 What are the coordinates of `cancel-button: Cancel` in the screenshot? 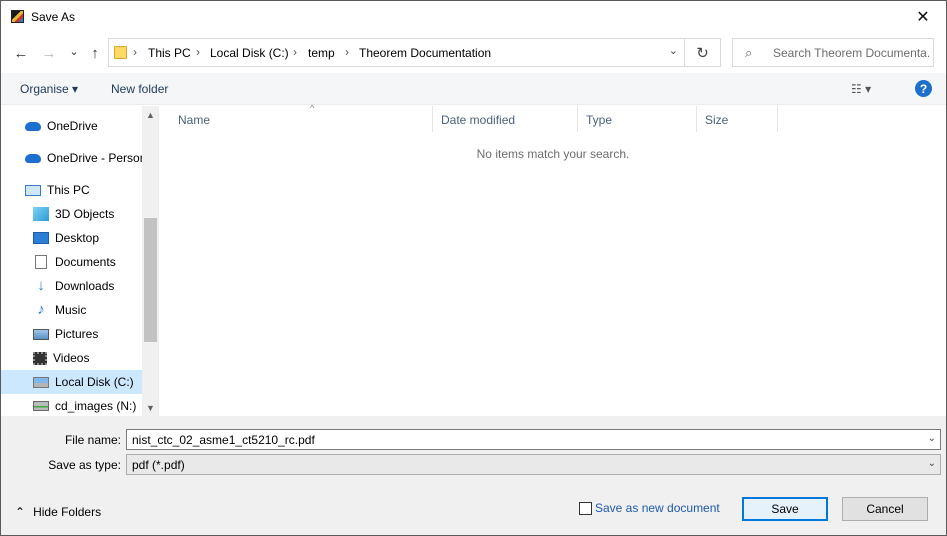 It's located at (885, 509).